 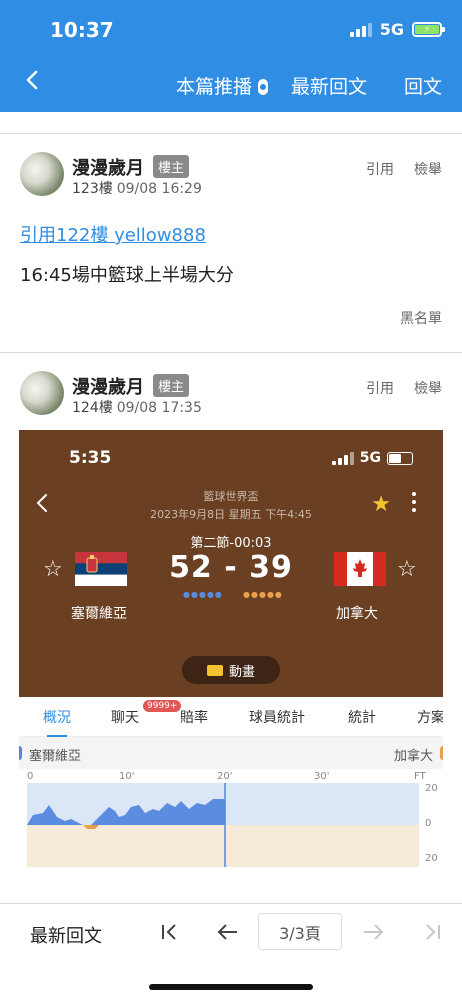 What do you see at coordinates (360, 569) in the screenshot?
I see `canada-flag-icon` at bounding box center [360, 569].